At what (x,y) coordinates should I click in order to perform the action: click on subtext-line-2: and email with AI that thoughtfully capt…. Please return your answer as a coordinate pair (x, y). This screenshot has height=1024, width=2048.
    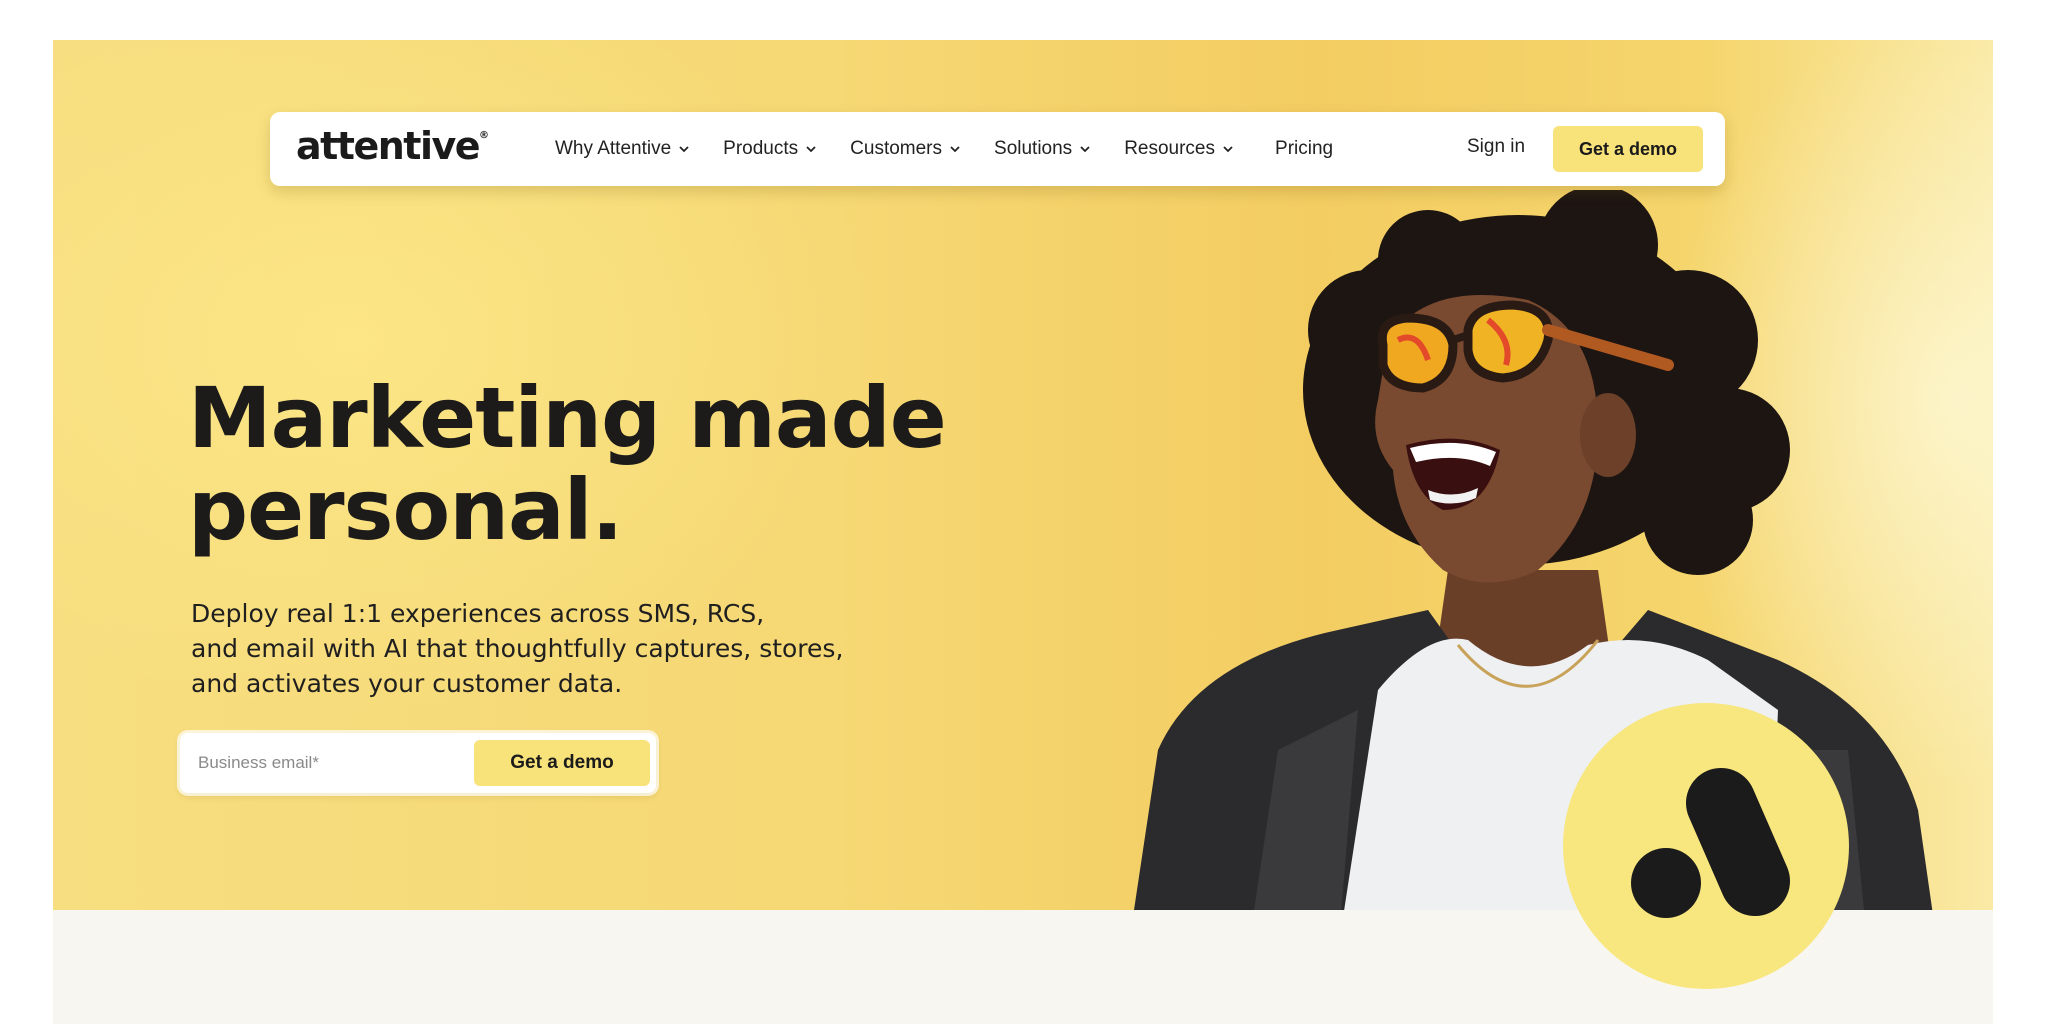
    Looking at the image, I should click on (517, 648).